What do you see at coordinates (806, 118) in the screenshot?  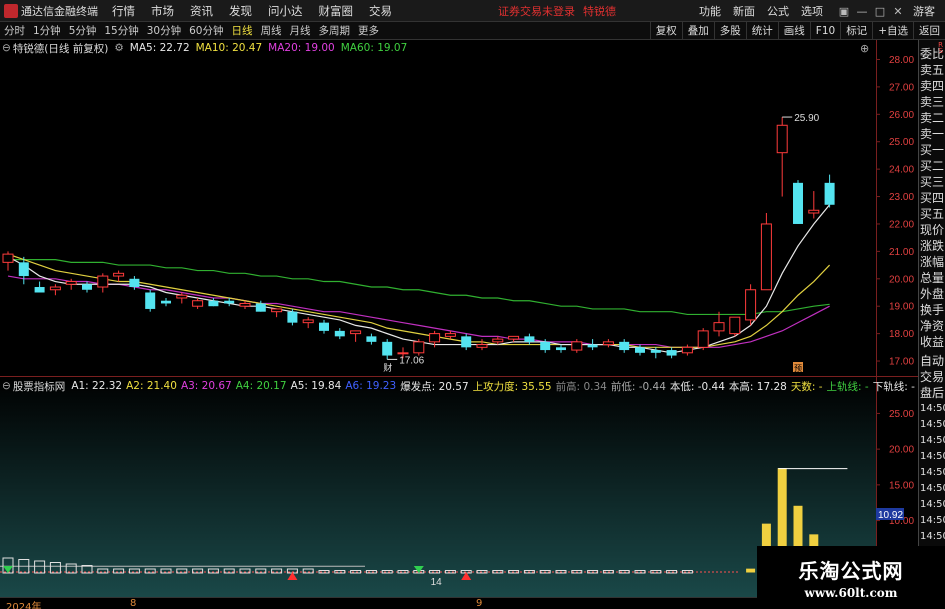 I see `high-label: 25.90` at bounding box center [806, 118].